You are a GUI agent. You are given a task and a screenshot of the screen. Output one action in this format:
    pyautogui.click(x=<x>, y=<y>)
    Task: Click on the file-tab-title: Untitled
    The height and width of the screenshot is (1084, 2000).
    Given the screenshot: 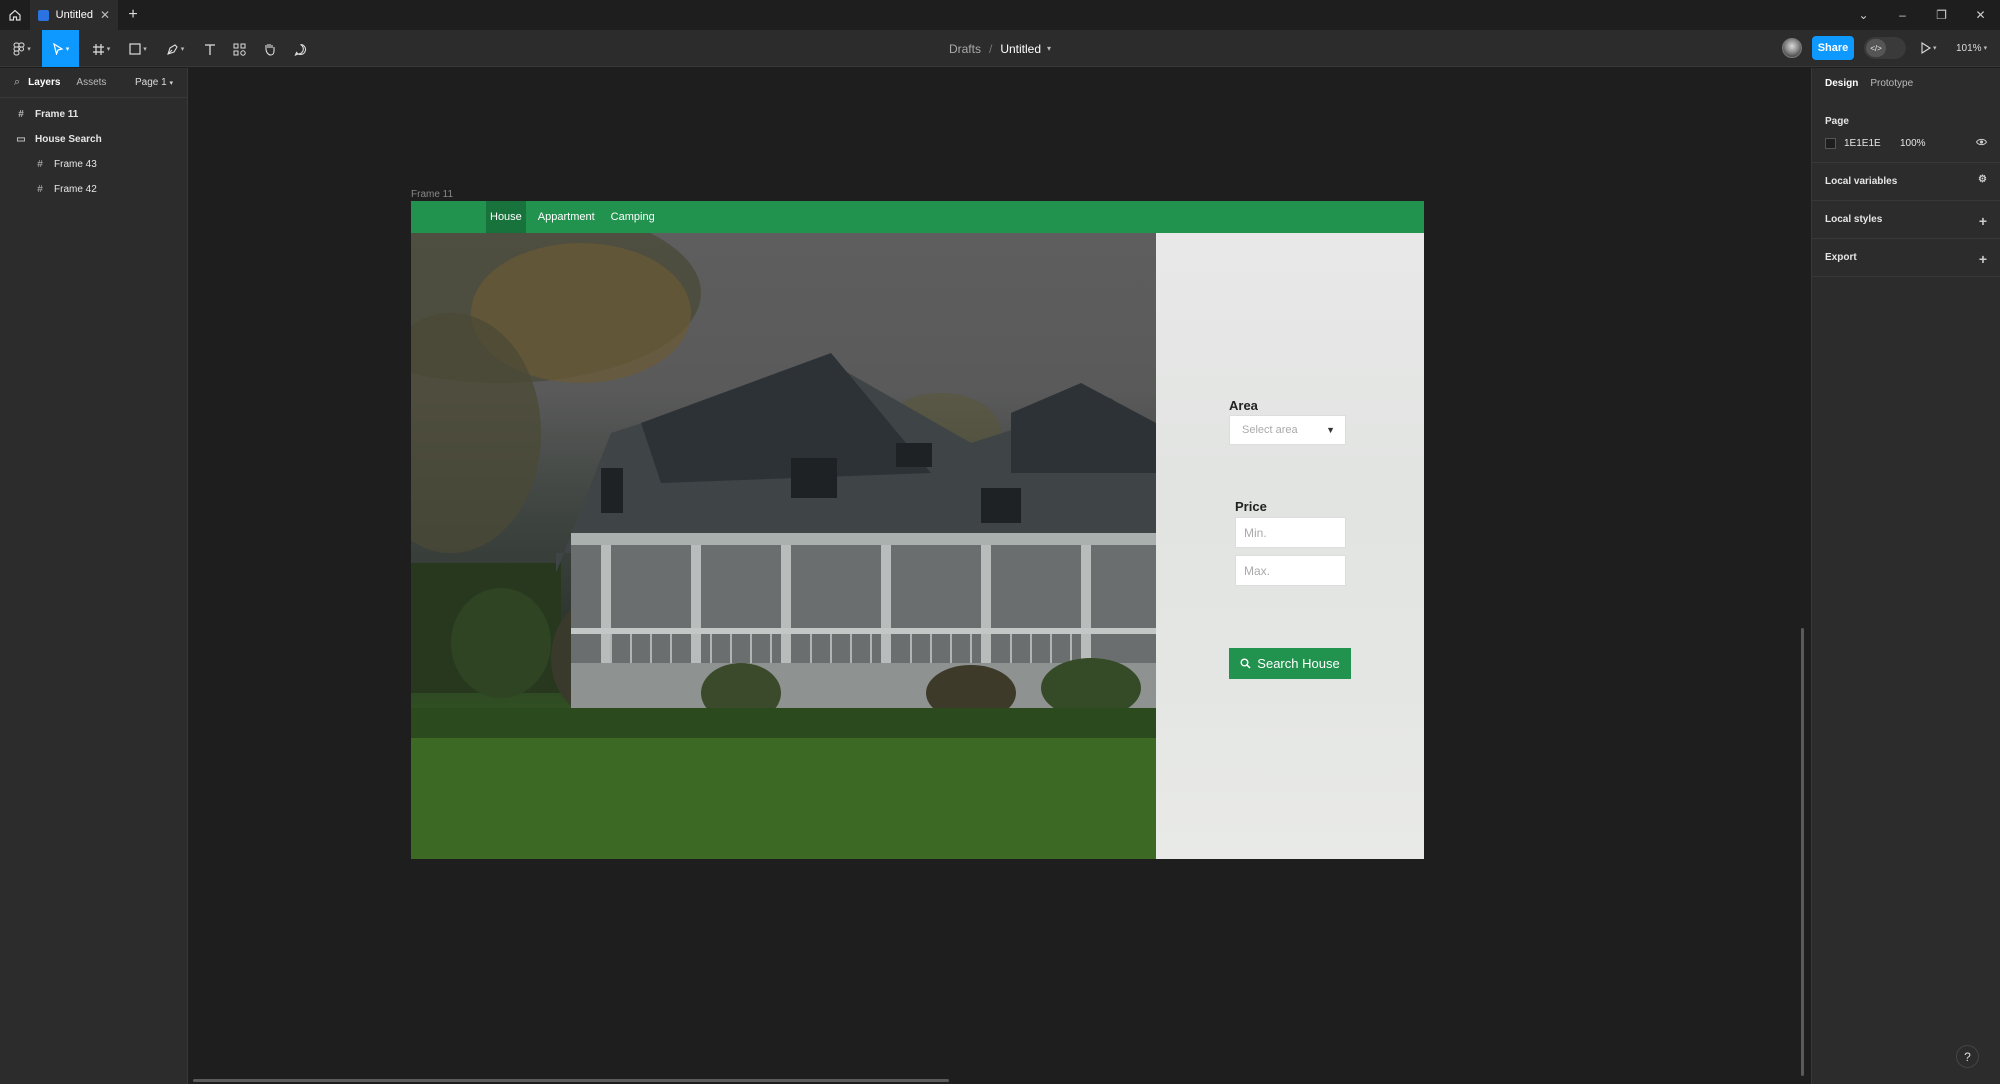 What is the action you would take?
    pyautogui.click(x=74, y=15)
    